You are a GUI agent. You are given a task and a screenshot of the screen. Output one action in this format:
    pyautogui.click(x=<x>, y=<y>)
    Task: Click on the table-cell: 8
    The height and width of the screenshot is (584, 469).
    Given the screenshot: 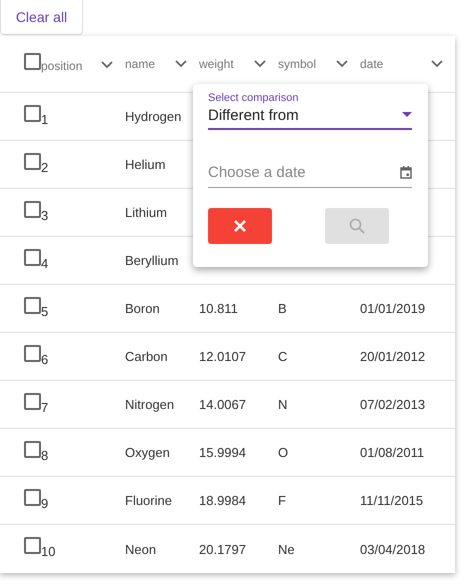 What is the action you would take?
    pyautogui.click(x=44, y=455)
    